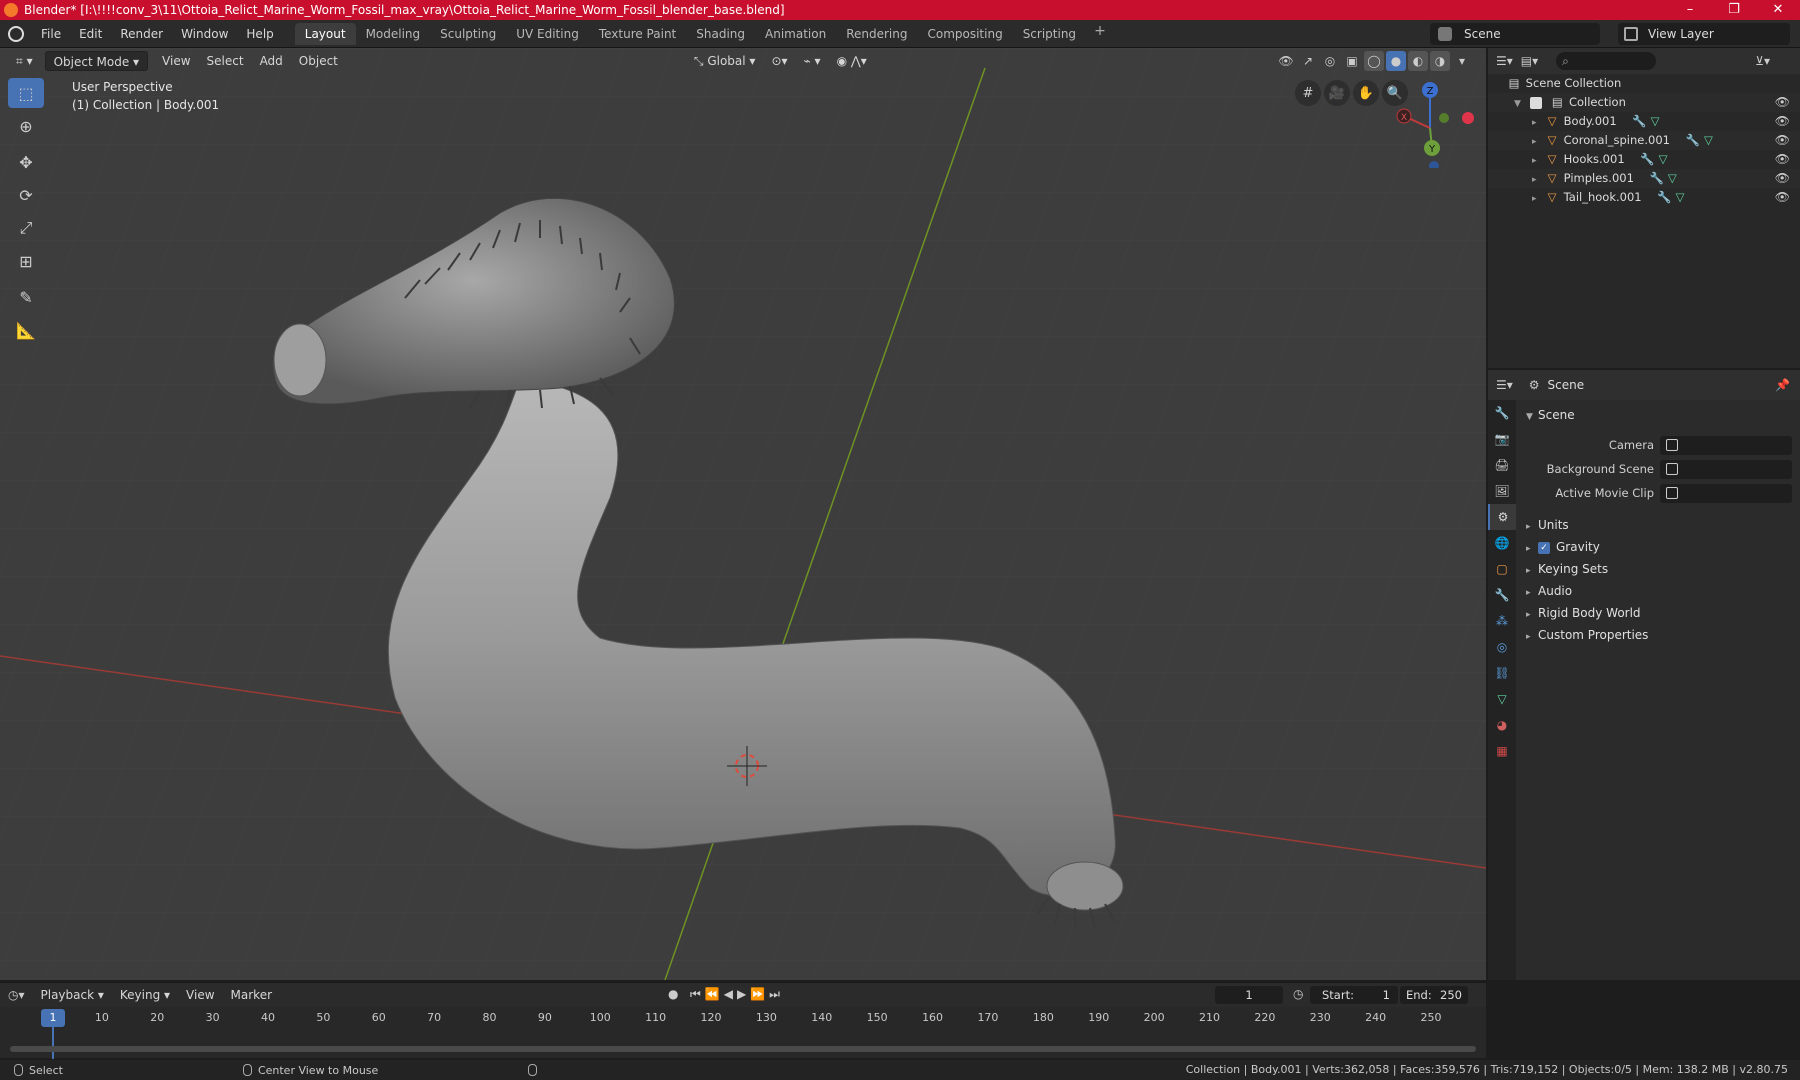 Image resolution: width=1800 pixels, height=1080 pixels. What do you see at coordinates (795, 34) in the screenshot?
I see `tab-animation: Animation` at bounding box center [795, 34].